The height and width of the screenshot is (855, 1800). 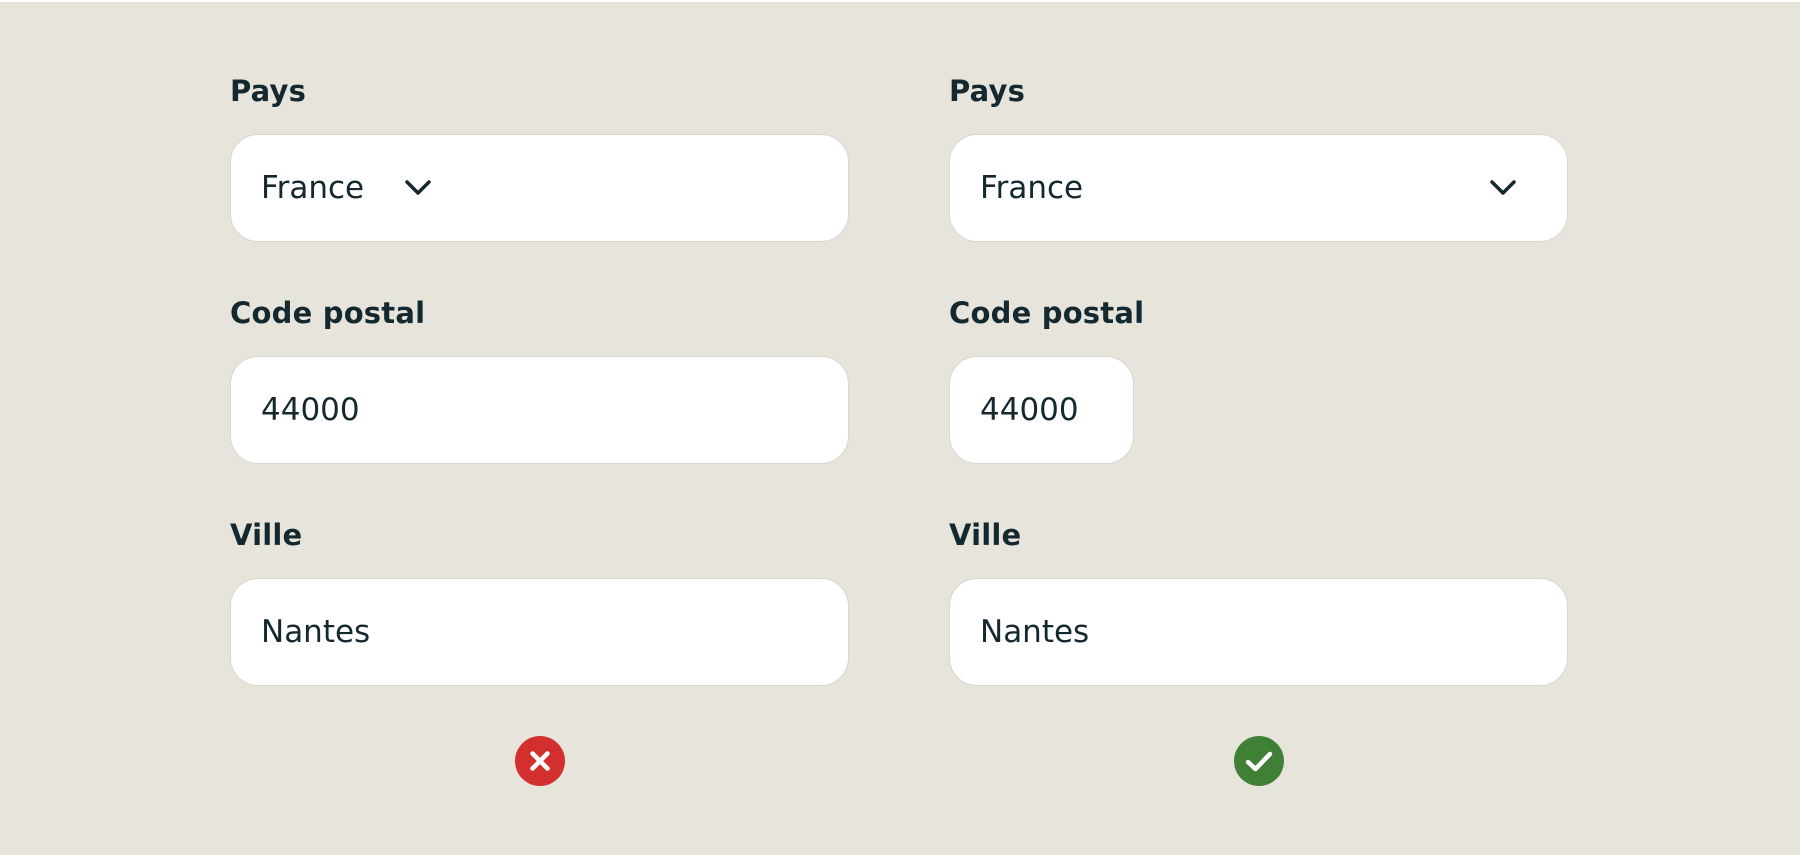 What do you see at coordinates (1259, 761) in the screenshot?
I see `check-icon` at bounding box center [1259, 761].